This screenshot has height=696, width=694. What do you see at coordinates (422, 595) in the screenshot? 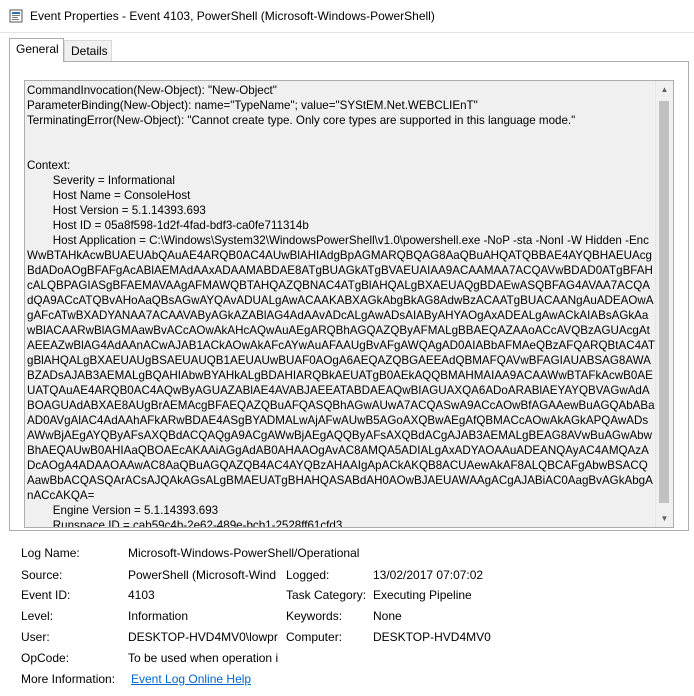
I see `task-category-value: Executing Pipeline` at bounding box center [422, 595].